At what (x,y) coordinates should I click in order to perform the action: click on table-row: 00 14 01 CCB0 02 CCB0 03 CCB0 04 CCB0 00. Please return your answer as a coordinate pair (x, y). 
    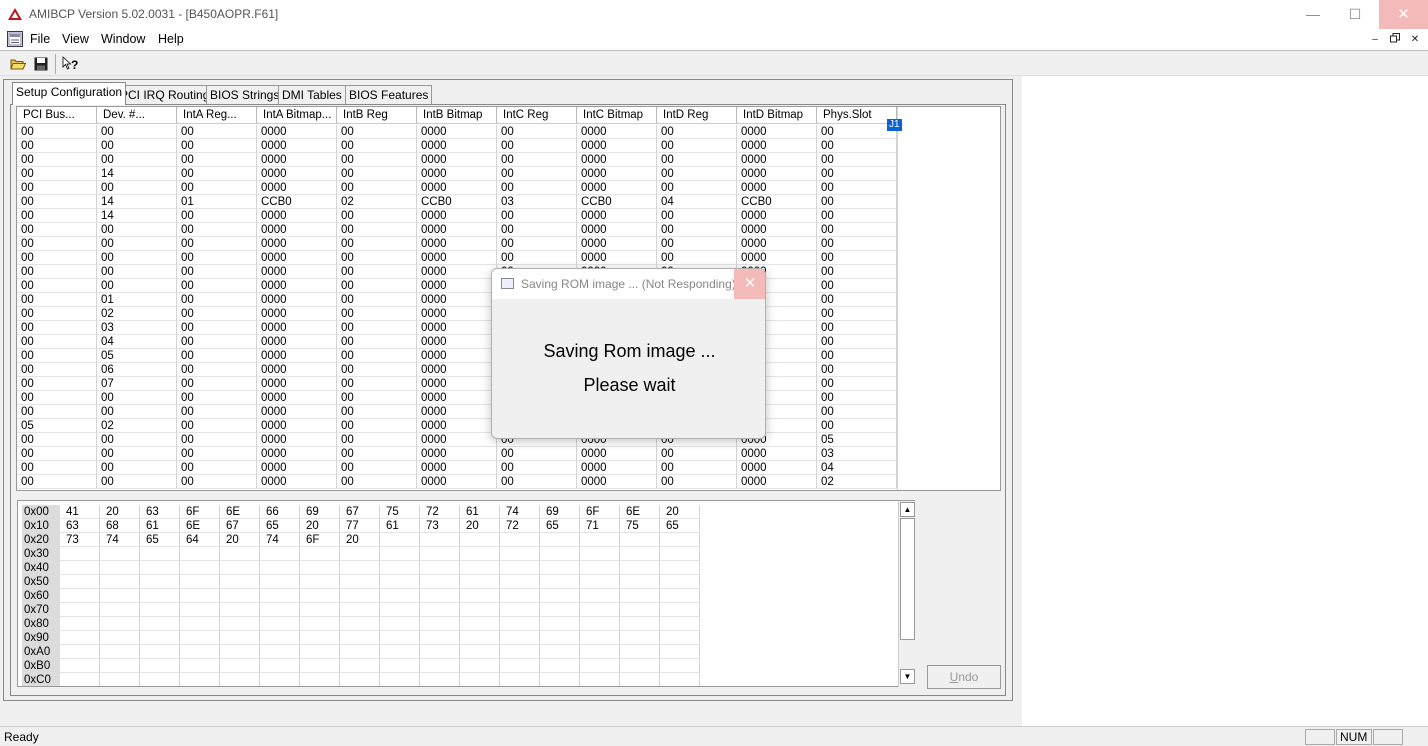
    Looking at the image, I should click on (457, 202).